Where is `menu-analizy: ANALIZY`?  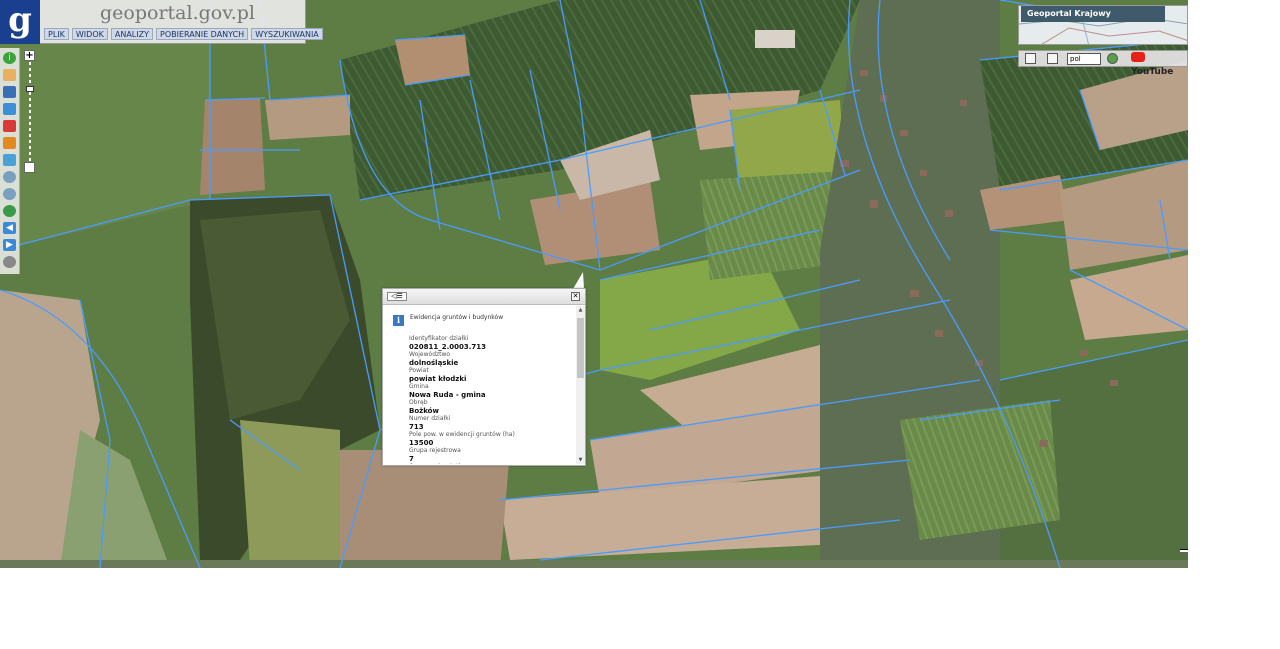
menu-analizy: ANALIZY is located at coordinates (131, 34).